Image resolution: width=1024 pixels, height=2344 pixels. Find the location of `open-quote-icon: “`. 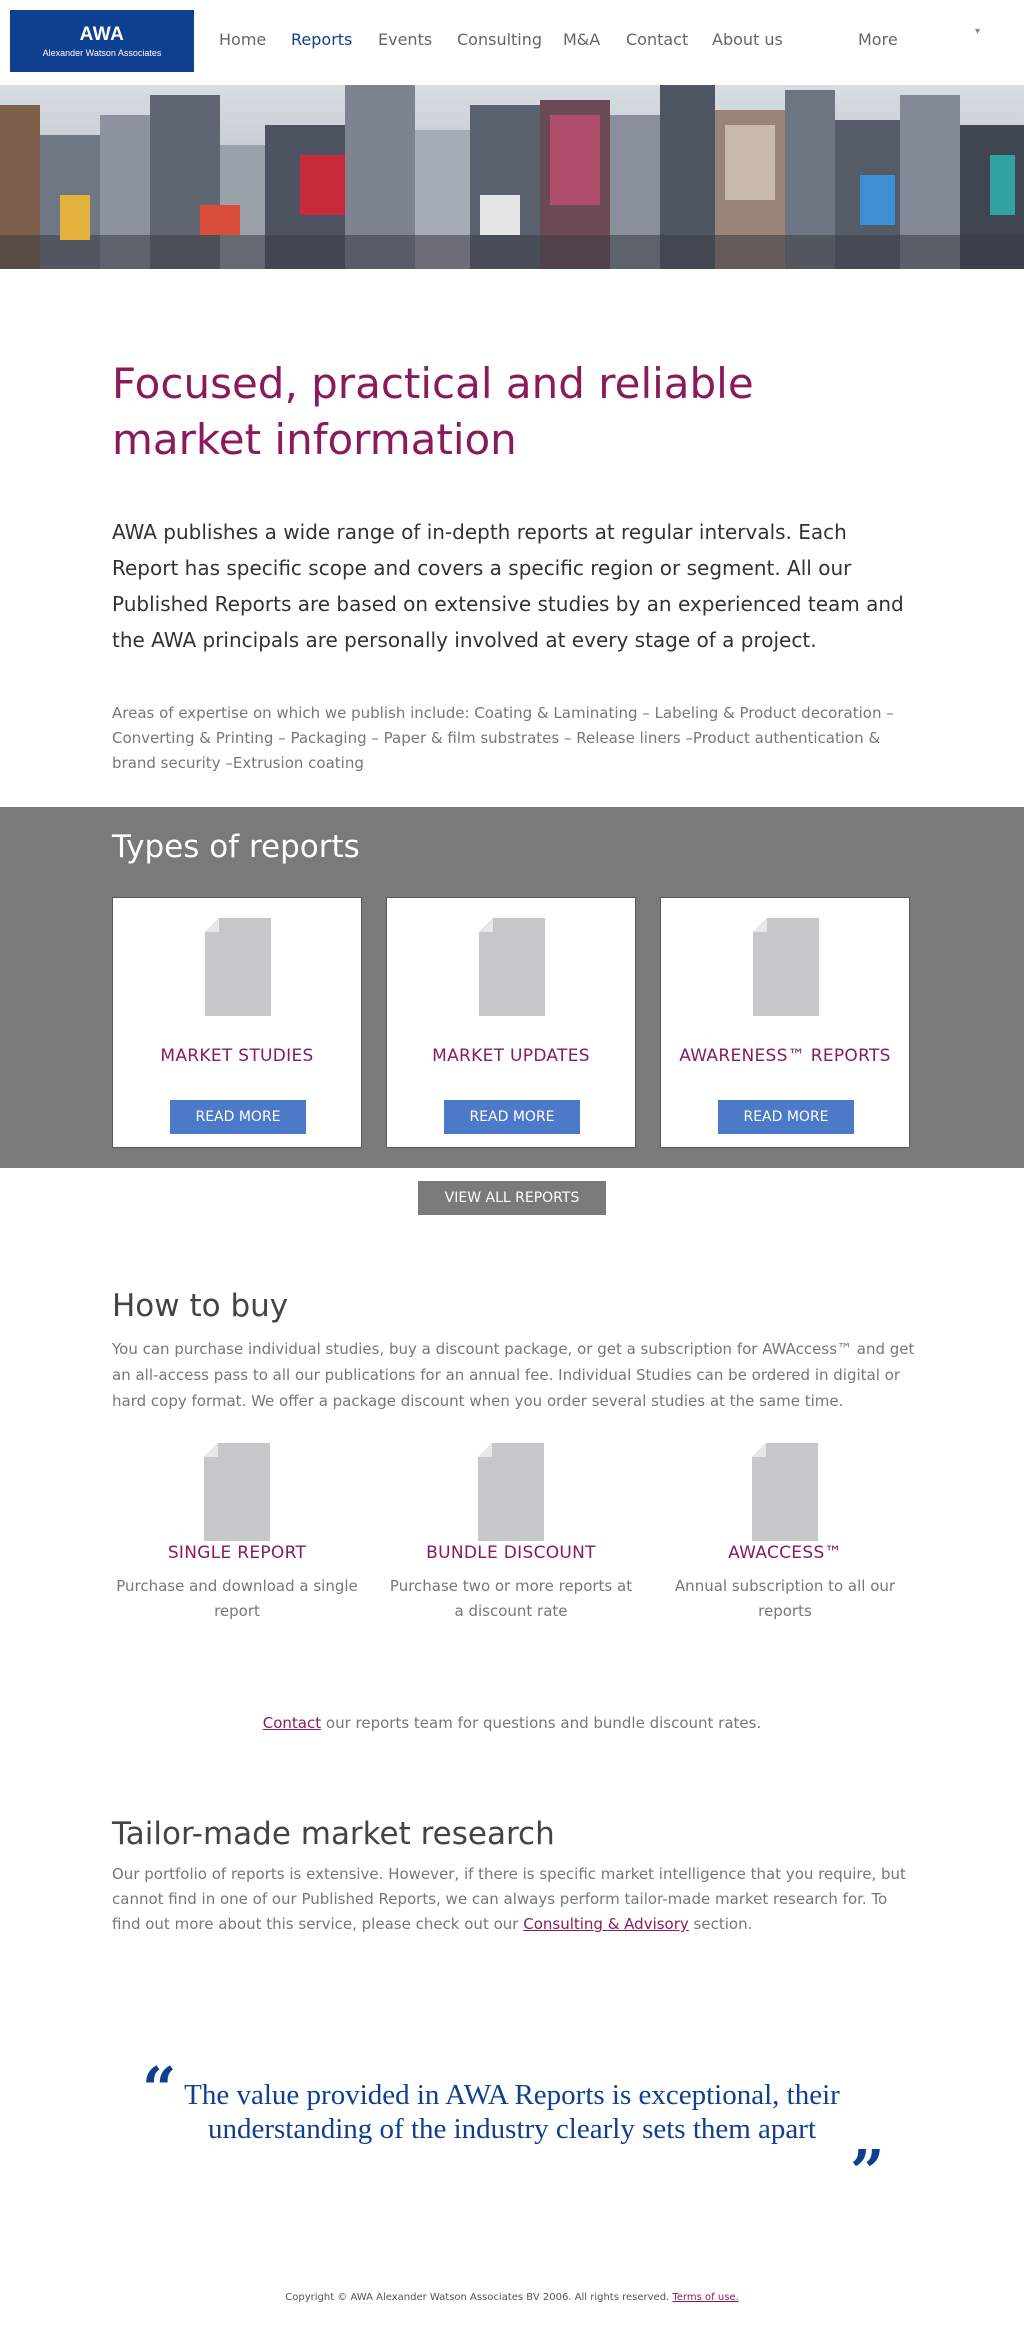

open-quote-icon: “ is located at coordinates (159, 2090).